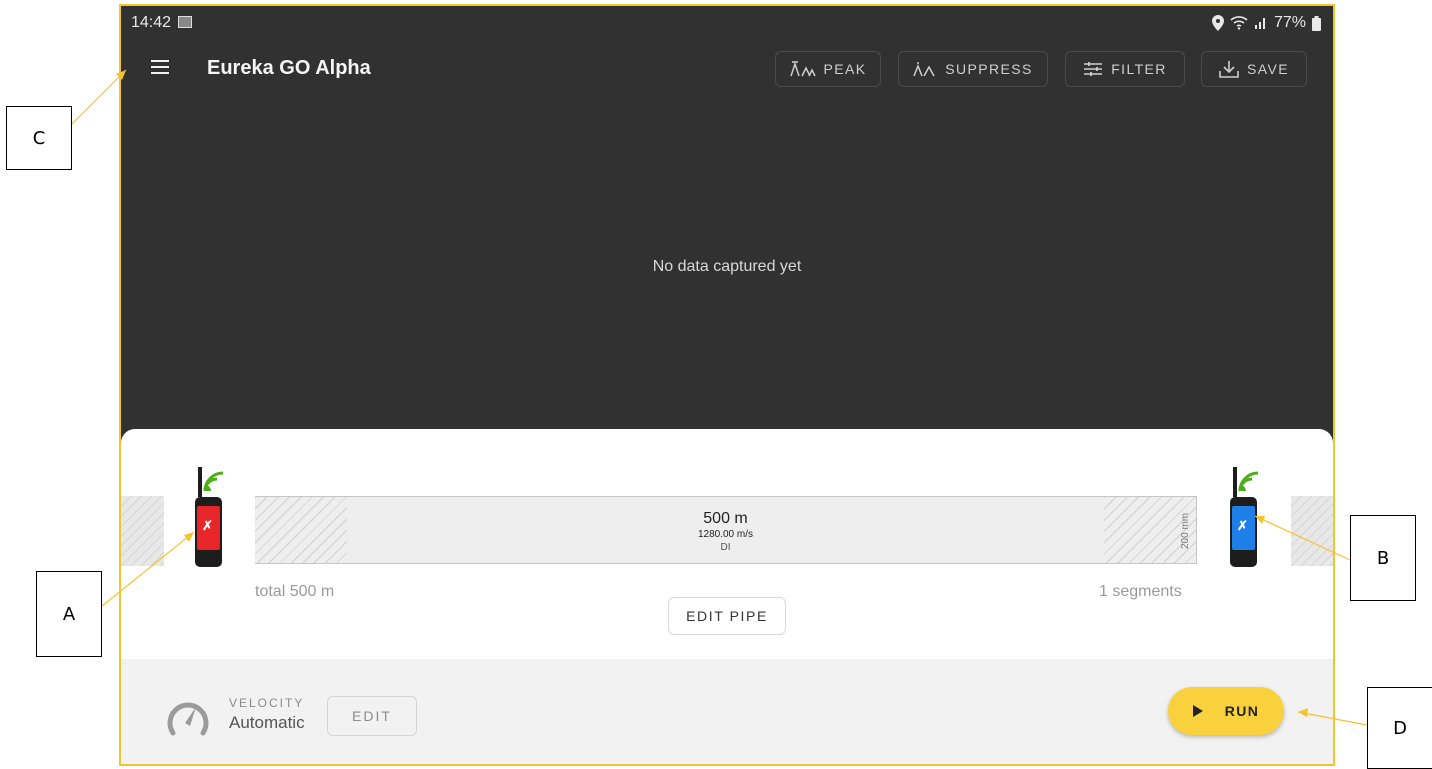 This screenshot has width=1432, height=769. What do you see at coordinates (924, 69) in the screenshot?
I see `suppress-icon` at bounding box center [924, 69].